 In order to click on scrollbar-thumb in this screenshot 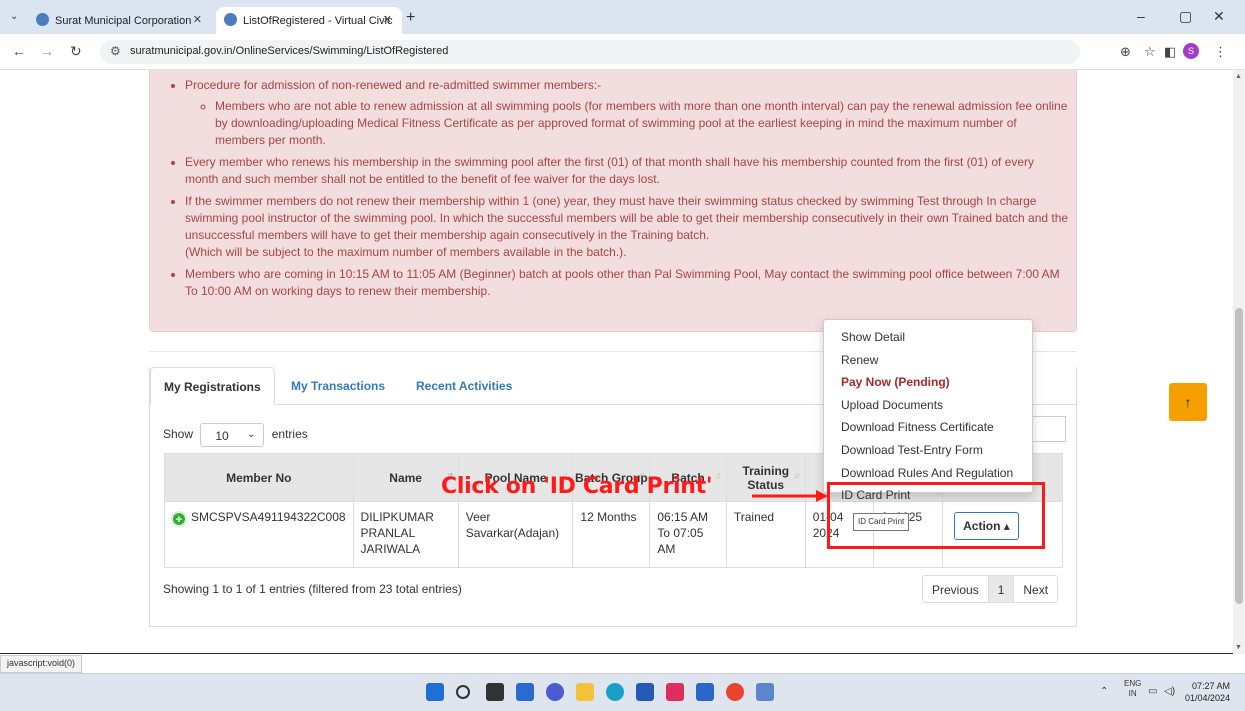, I will do `click(1239, 456)`.